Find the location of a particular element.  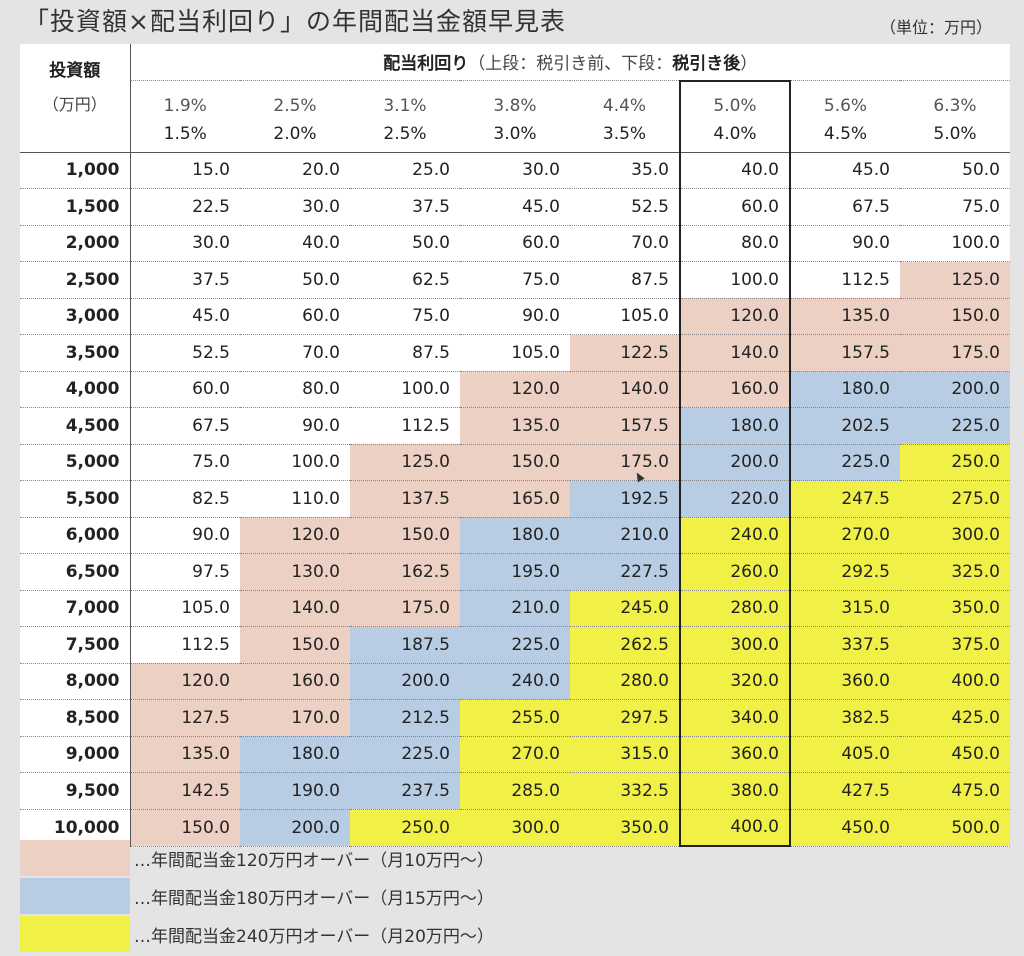

investment-amount: 6,500 is located at coordinates (75, 572).